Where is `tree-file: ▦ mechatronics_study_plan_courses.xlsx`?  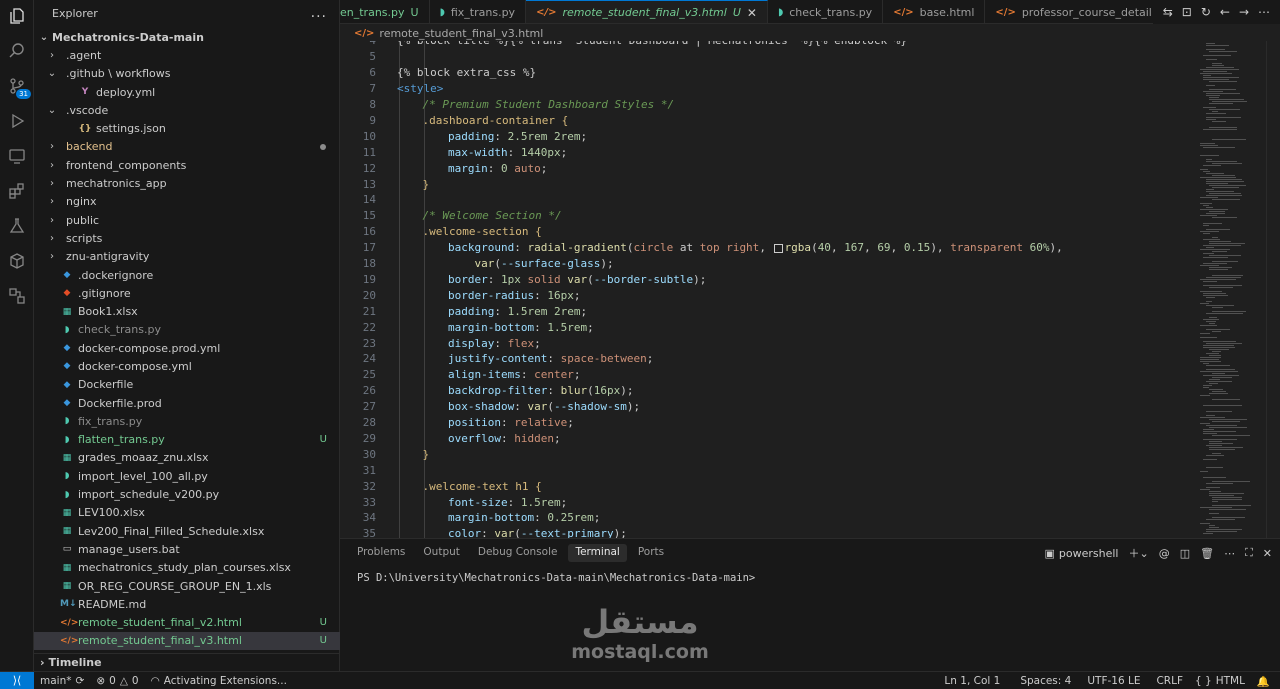
tree-file: ▦ mechatronics_study_plan_courses.xlsx is located at coordinates (187, 568).